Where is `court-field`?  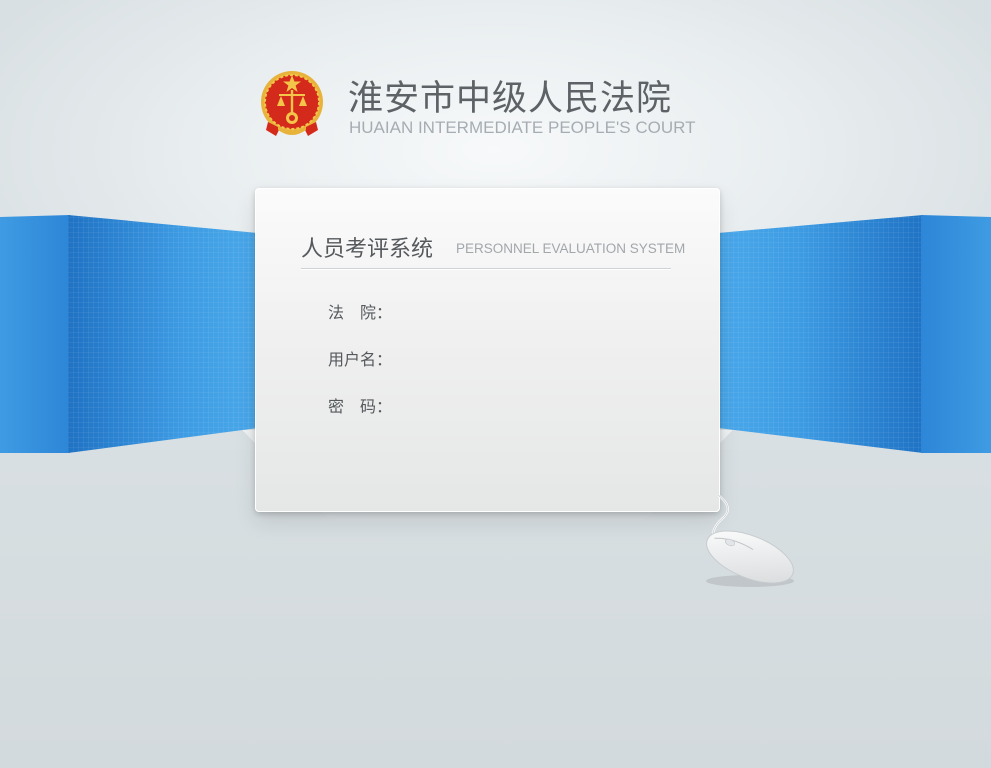
court-field is located at coordinates (523, 309).